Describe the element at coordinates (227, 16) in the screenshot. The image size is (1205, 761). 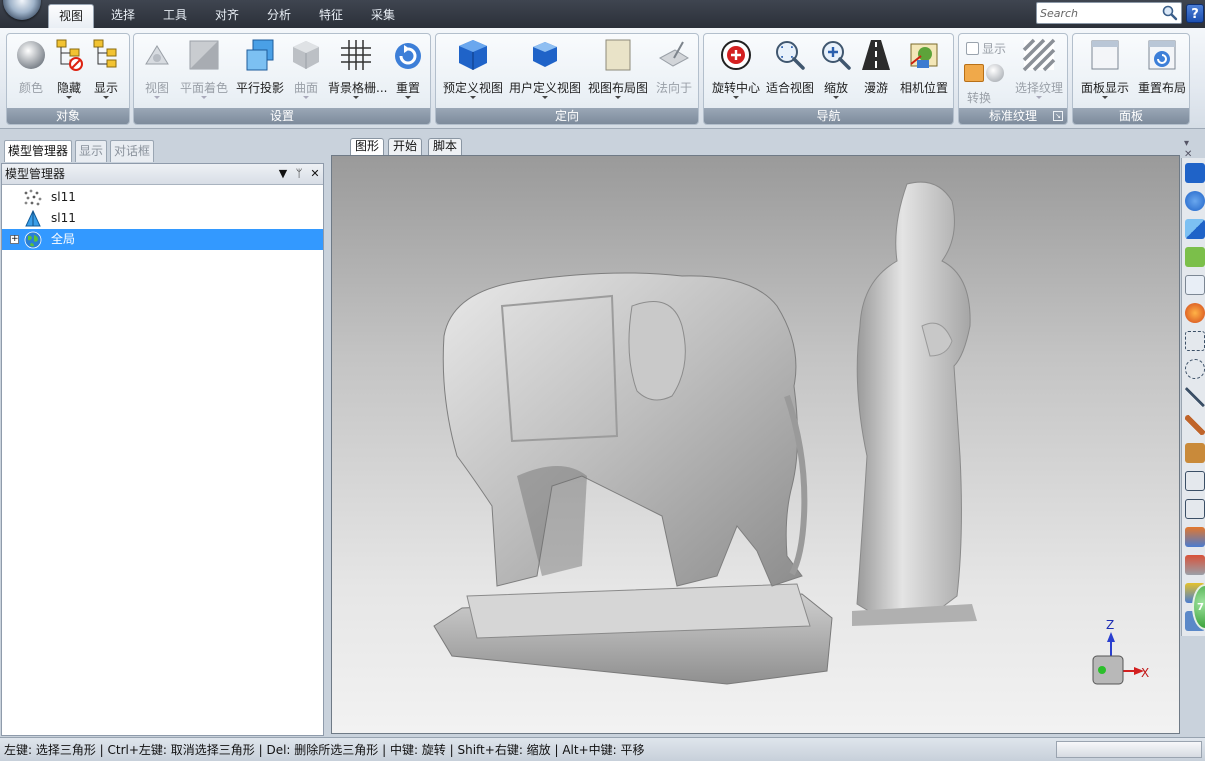
I see `tab-align: 对齐` at that location.